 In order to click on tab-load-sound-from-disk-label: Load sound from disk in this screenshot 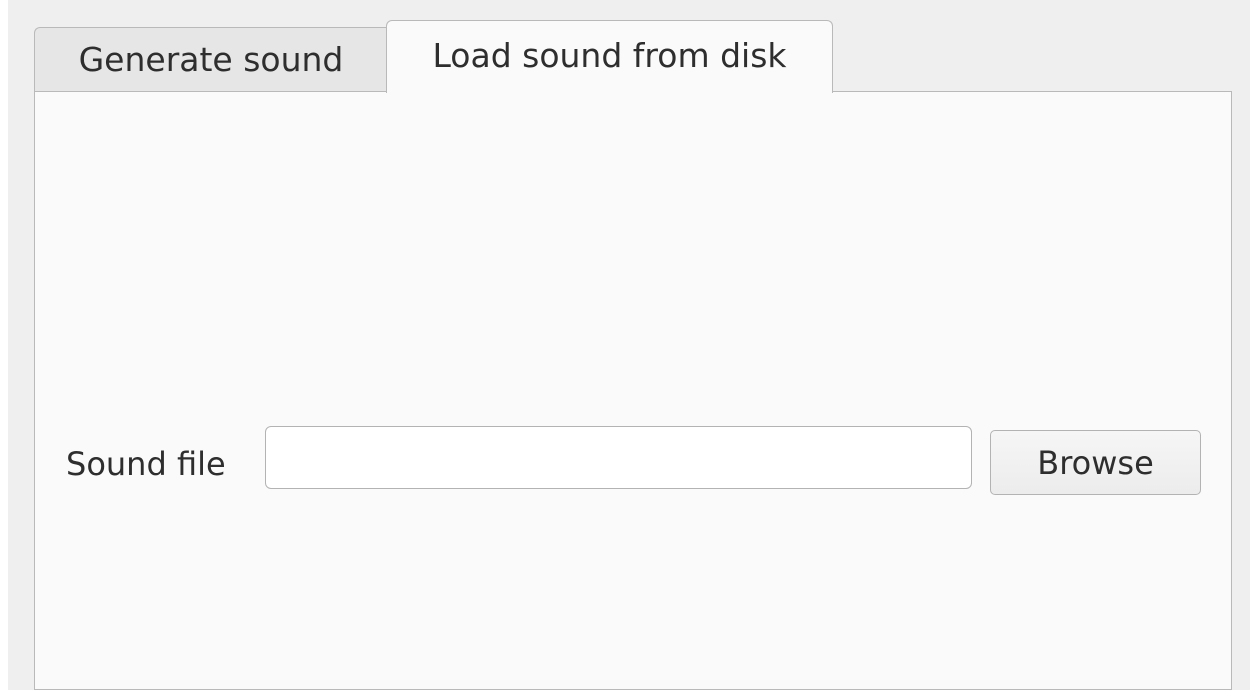, I will do `click(609, 55)`.